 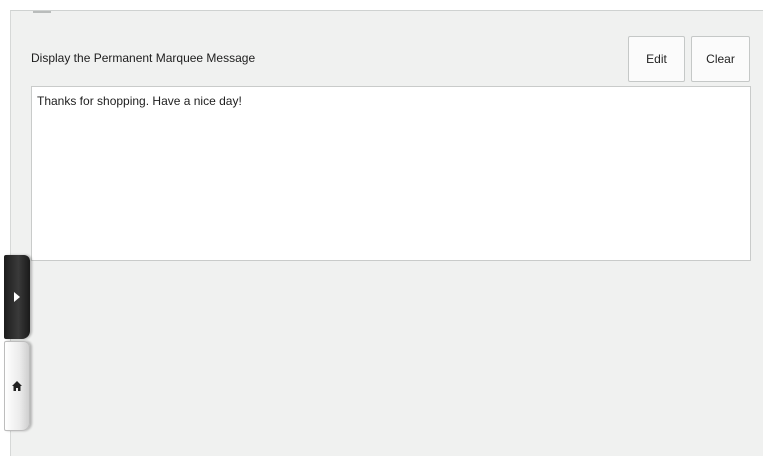 I want to click on chevron-right-icon, so click(x=17, y=297).